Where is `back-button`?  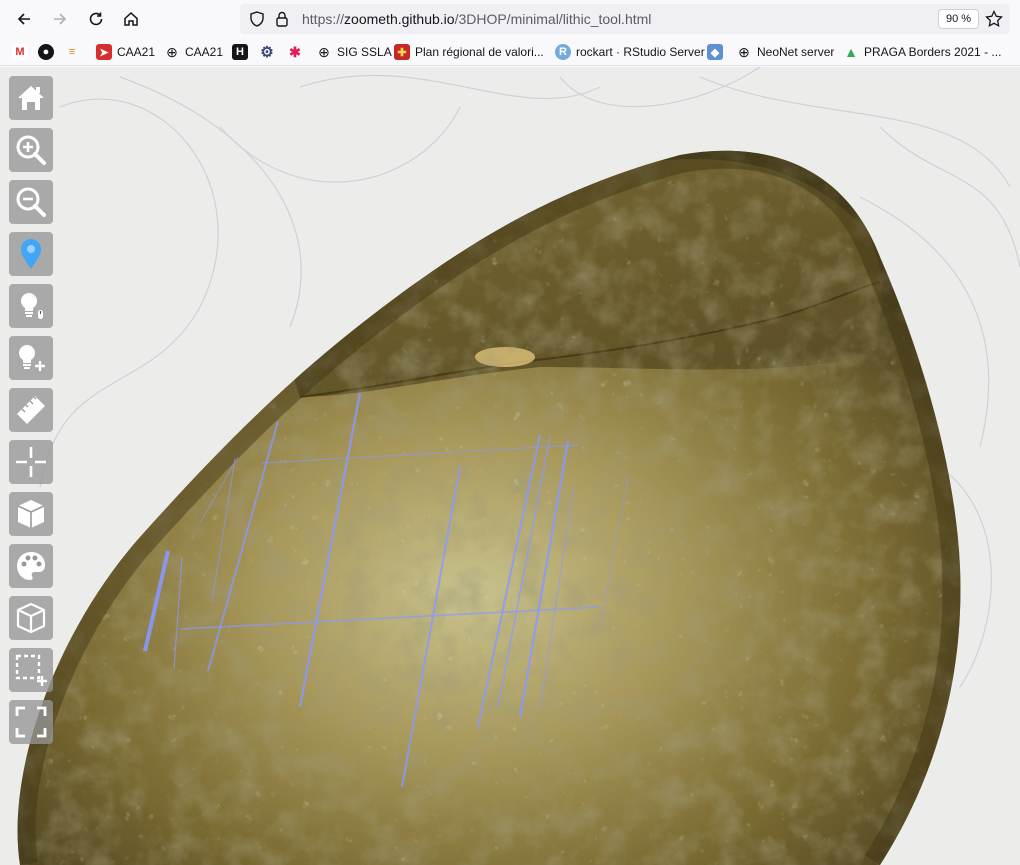 back-button is located at coordinates (24, 19).